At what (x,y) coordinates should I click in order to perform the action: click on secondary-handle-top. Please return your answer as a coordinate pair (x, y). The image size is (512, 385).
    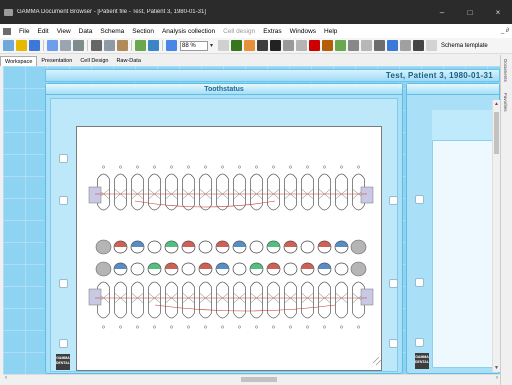
    Looking at the image, I should click on (419, 199).